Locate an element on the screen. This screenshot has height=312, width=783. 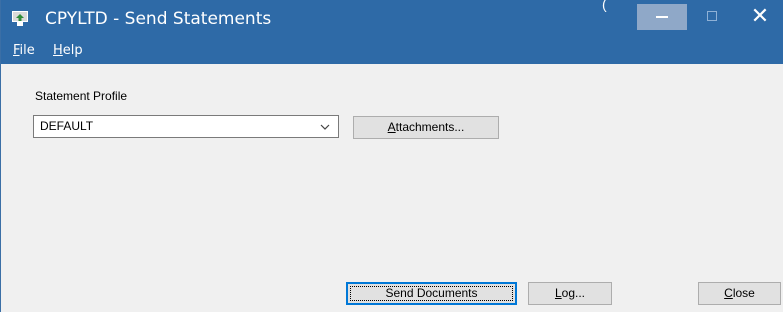
close-window-button: ✕ is located at coordinates (760, 16).